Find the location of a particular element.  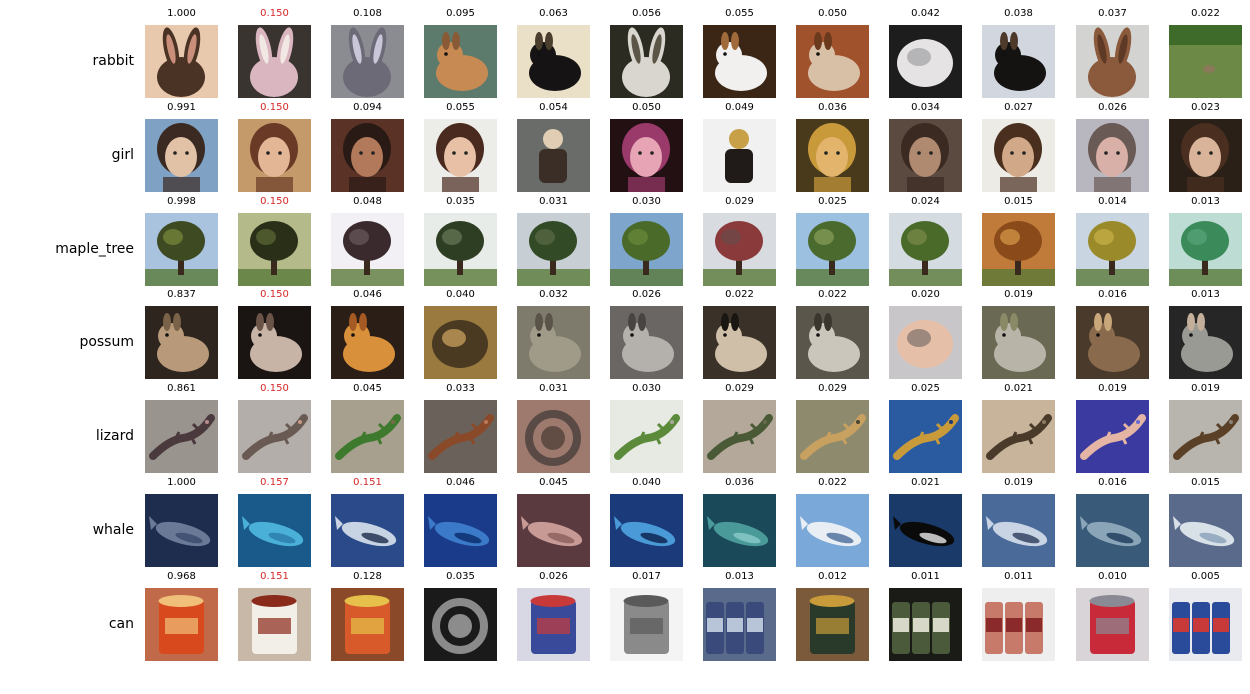

similarity-score: 0.010 is located at coordinates (1112, 576).